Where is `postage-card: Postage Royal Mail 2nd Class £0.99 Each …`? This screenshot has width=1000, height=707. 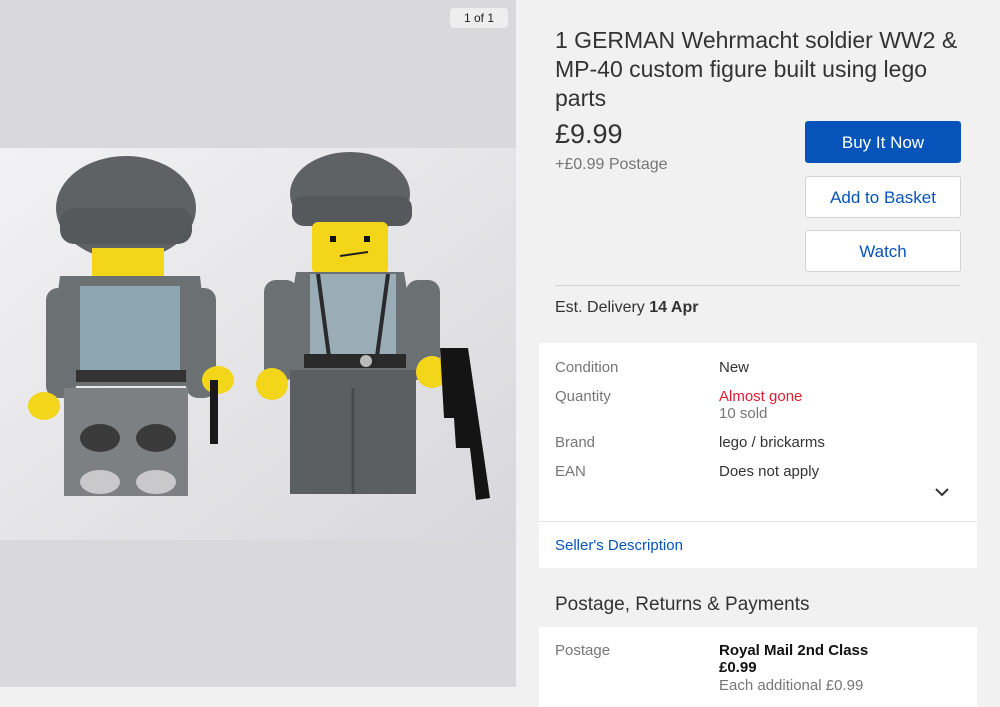
postage-card: Postage Royal Mail 2nd Class £0.99 Each … is located at coordinates (758, 667).